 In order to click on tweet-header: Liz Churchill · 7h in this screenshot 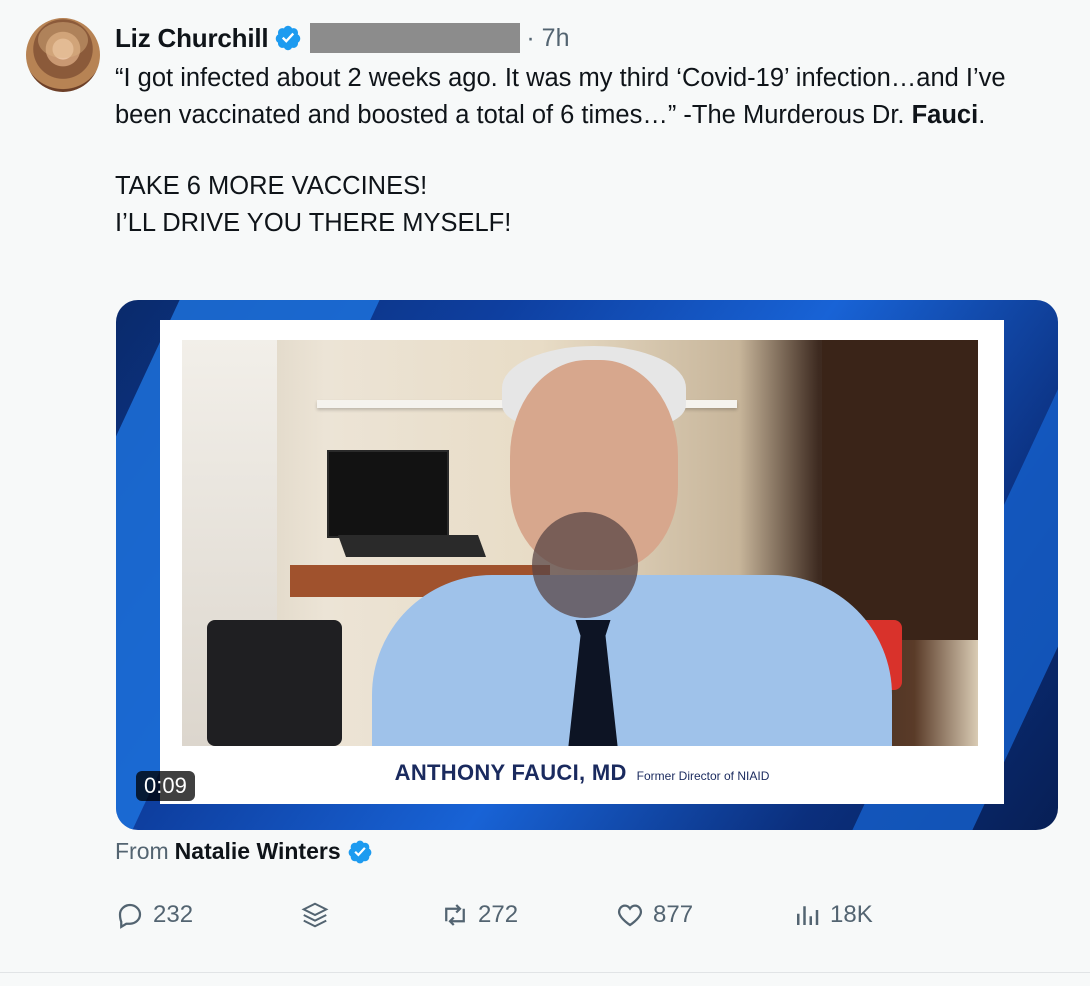, I will do `click(342, 38)`.